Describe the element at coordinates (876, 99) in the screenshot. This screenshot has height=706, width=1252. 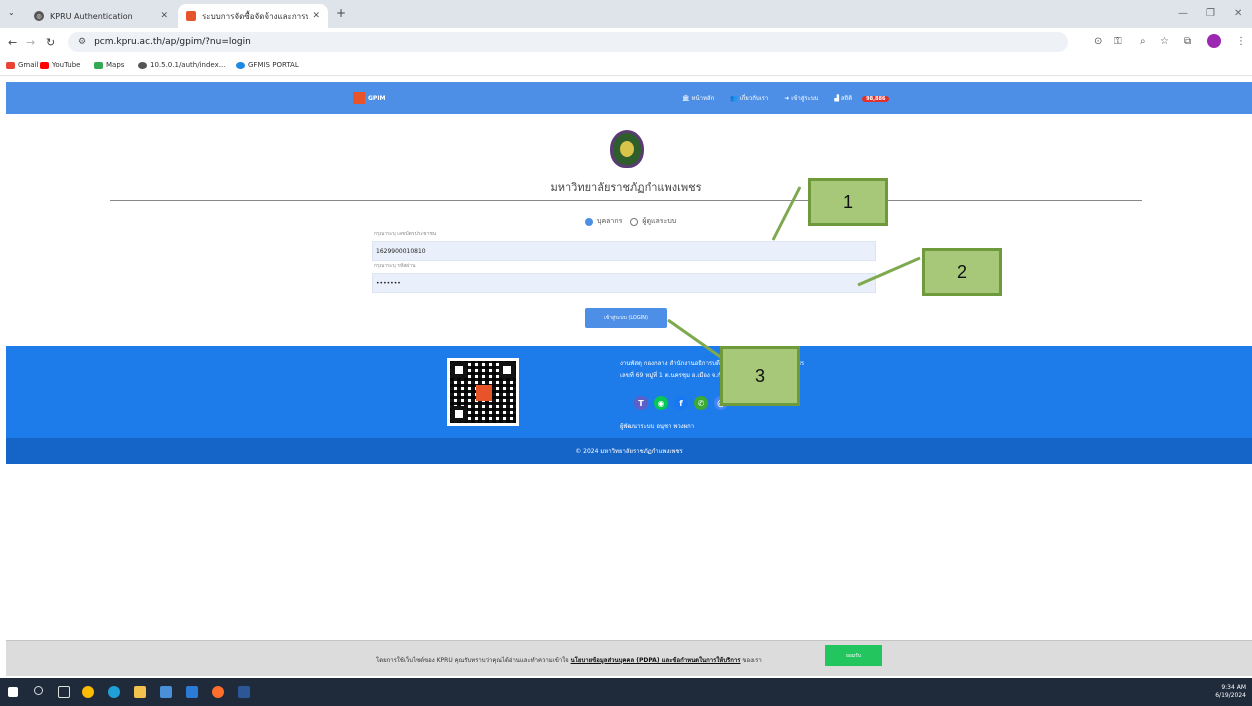
I see `visit-count-badge: 98,886` at that location.